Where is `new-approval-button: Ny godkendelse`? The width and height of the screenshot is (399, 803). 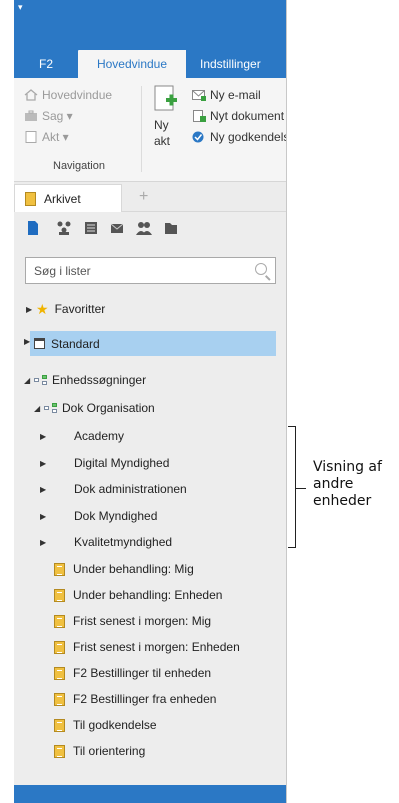
new-approval-button: Ny godkendelse is located at coordinates (239, 137).